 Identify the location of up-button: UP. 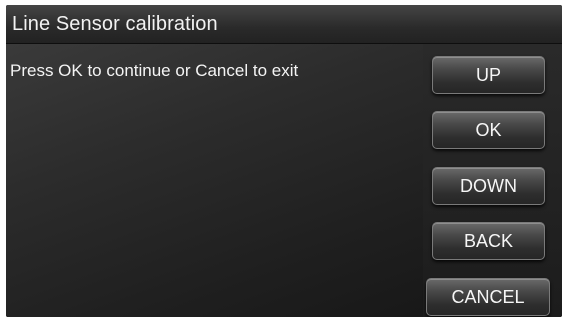
(488, 75).